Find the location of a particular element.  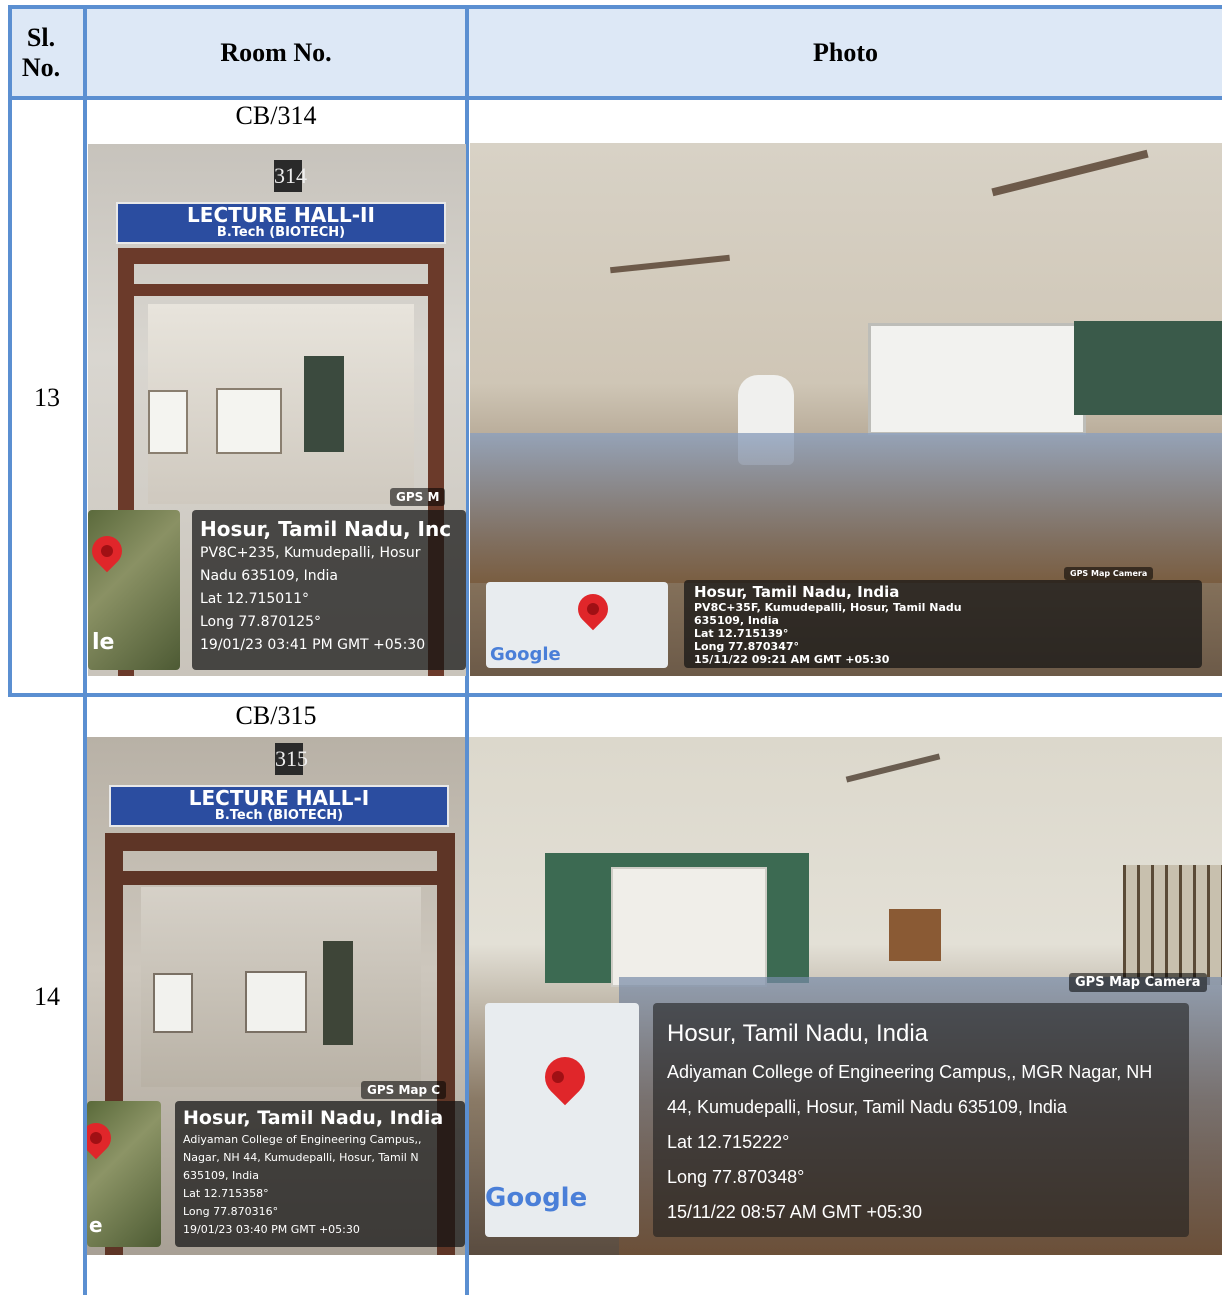

lecture-hall-sign: LECTURE HALL-II B.Tech (BIOTECH) is located at coordinates (281, 223).